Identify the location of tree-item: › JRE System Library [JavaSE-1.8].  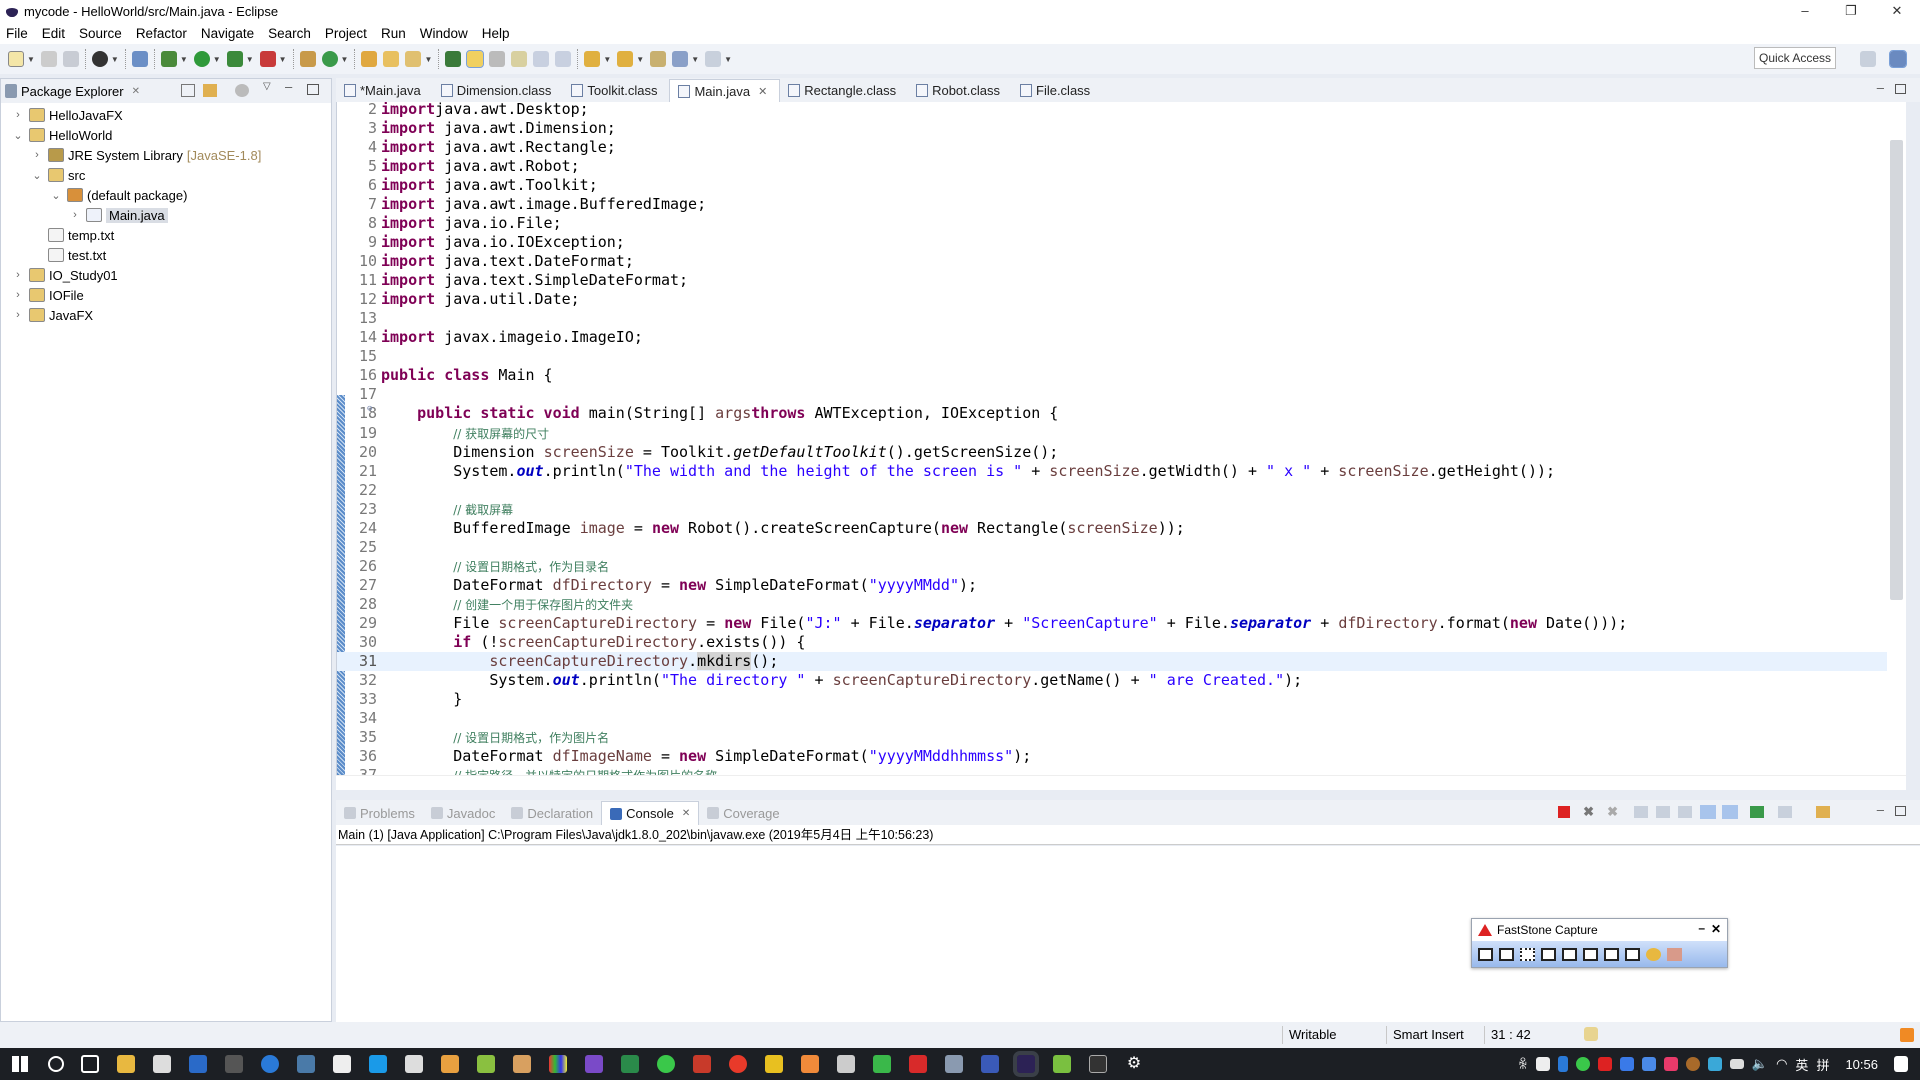
(166, 155).